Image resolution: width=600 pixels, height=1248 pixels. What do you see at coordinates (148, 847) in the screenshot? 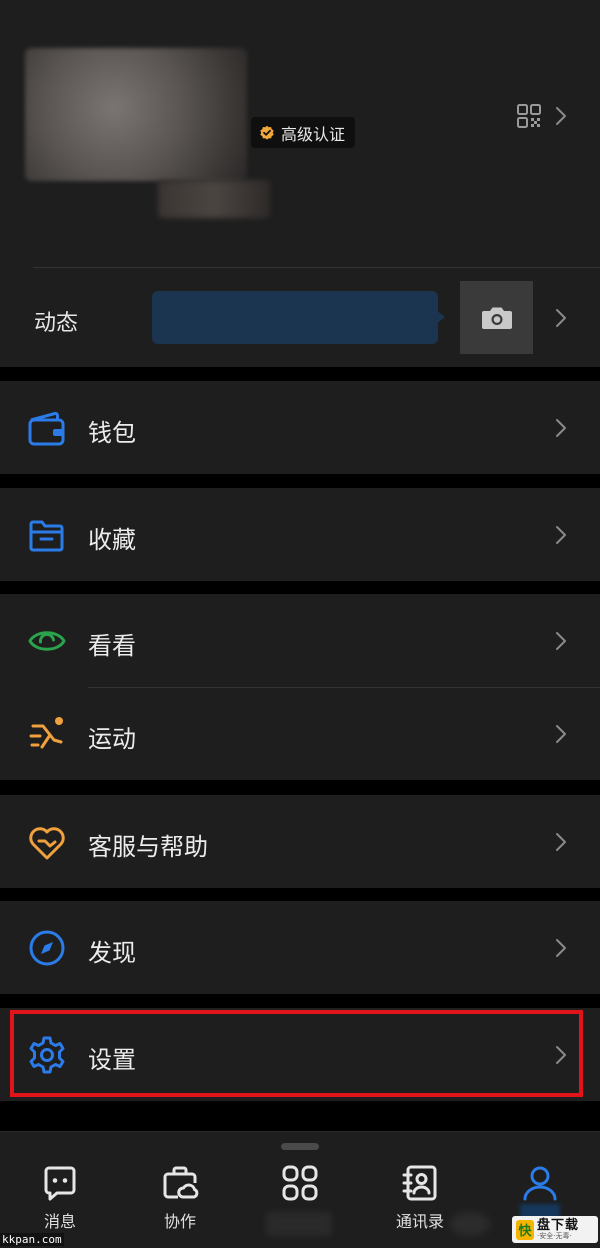
I see `menu-item-help-label: 客服与帮助` at bounding box center [148, 847].